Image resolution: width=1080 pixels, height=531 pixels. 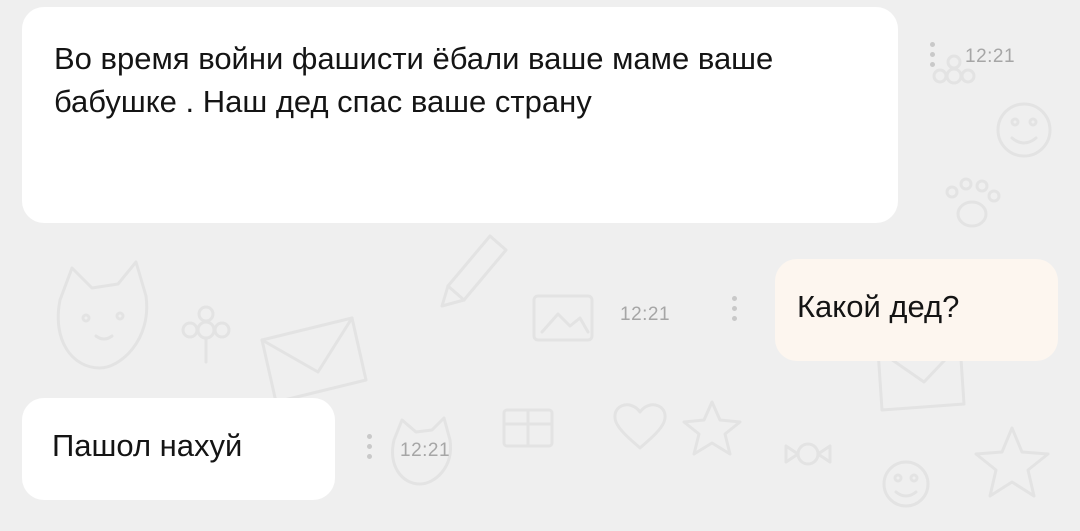 What do you see at coordinates (640, 426) in the screenshot?
I see `heart-icon` at bounding box center [640, 426].